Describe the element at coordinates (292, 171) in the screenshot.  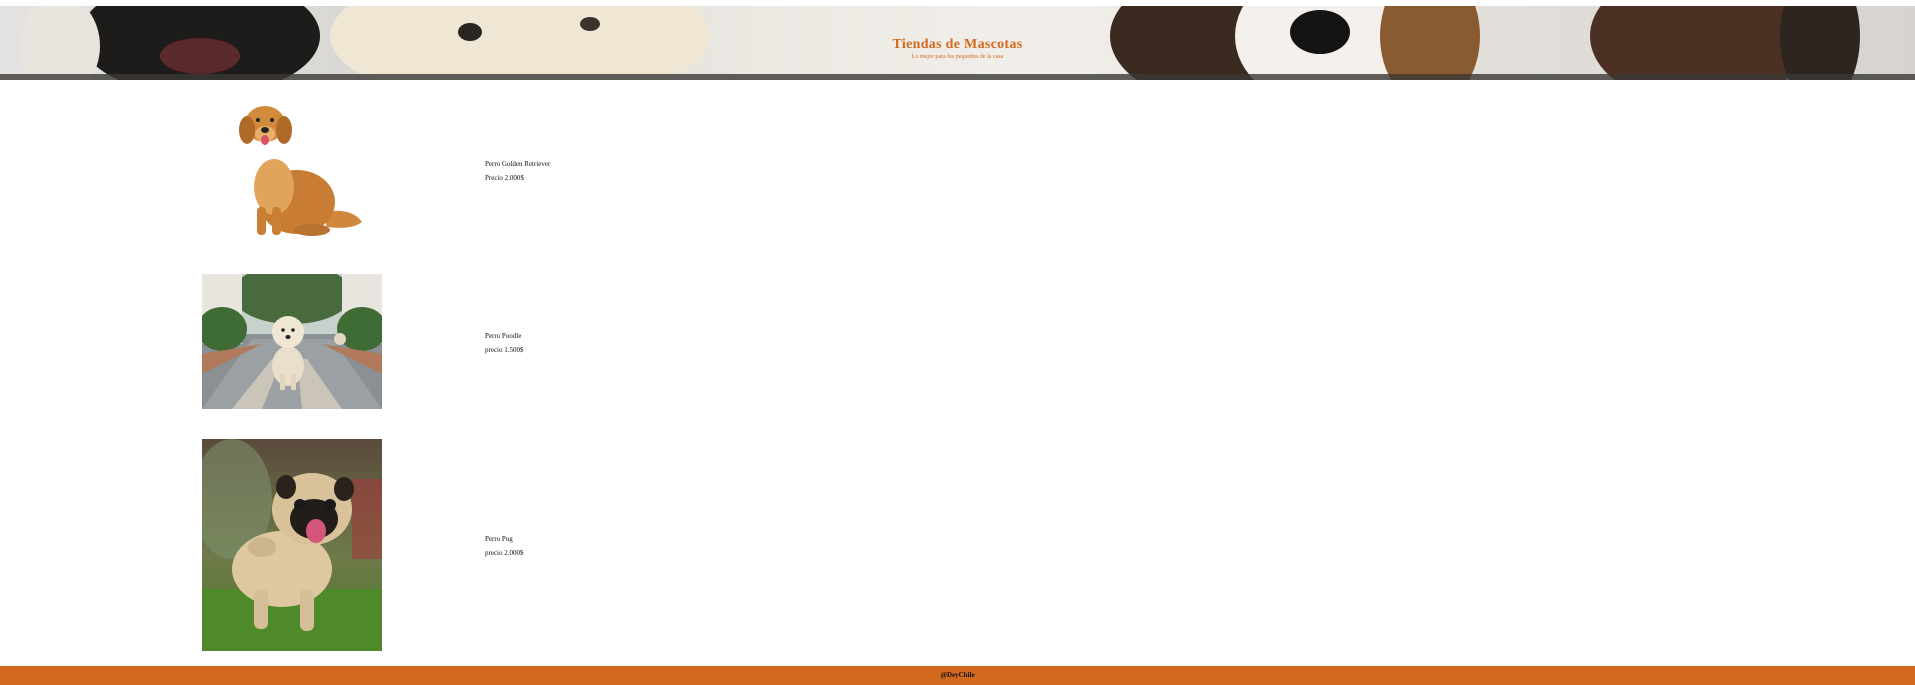
I see `golden-retriever-image` at that location.